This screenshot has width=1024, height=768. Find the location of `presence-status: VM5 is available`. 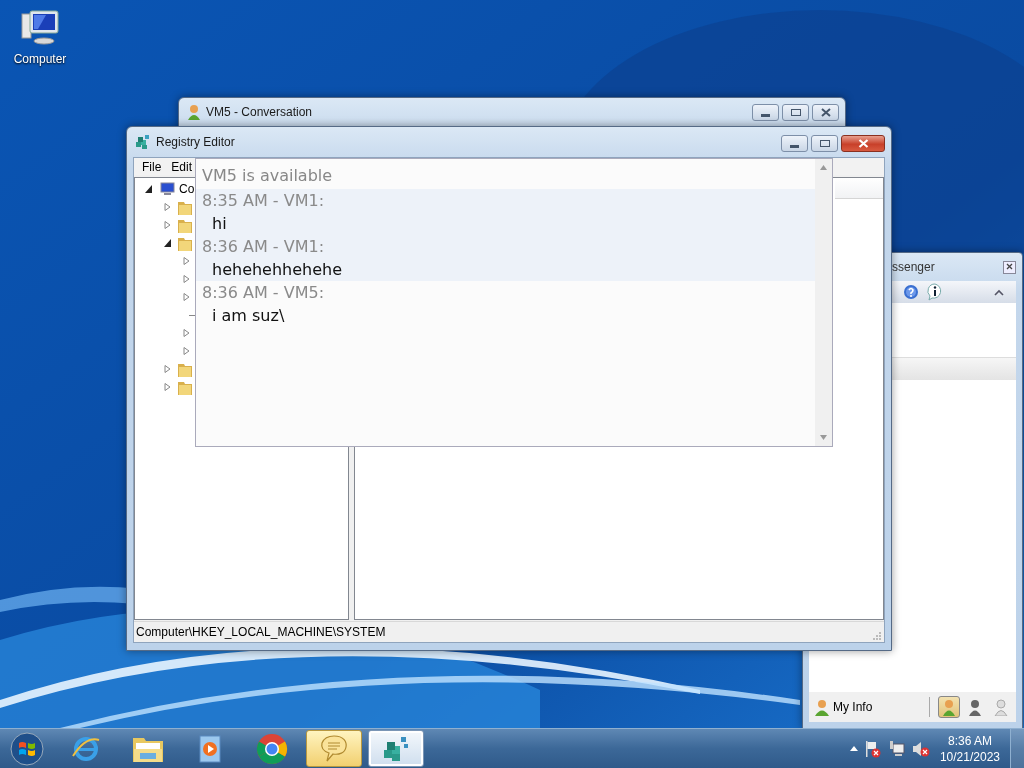

presence-status: VM5 is available is located at coordinates (267, 176).